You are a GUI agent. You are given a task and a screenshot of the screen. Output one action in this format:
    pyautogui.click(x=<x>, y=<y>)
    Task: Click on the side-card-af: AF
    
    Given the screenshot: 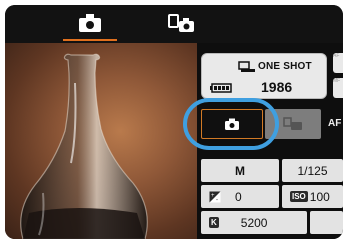 What is the action you would take?
    pyautogui.click(x=338, y=63)
    